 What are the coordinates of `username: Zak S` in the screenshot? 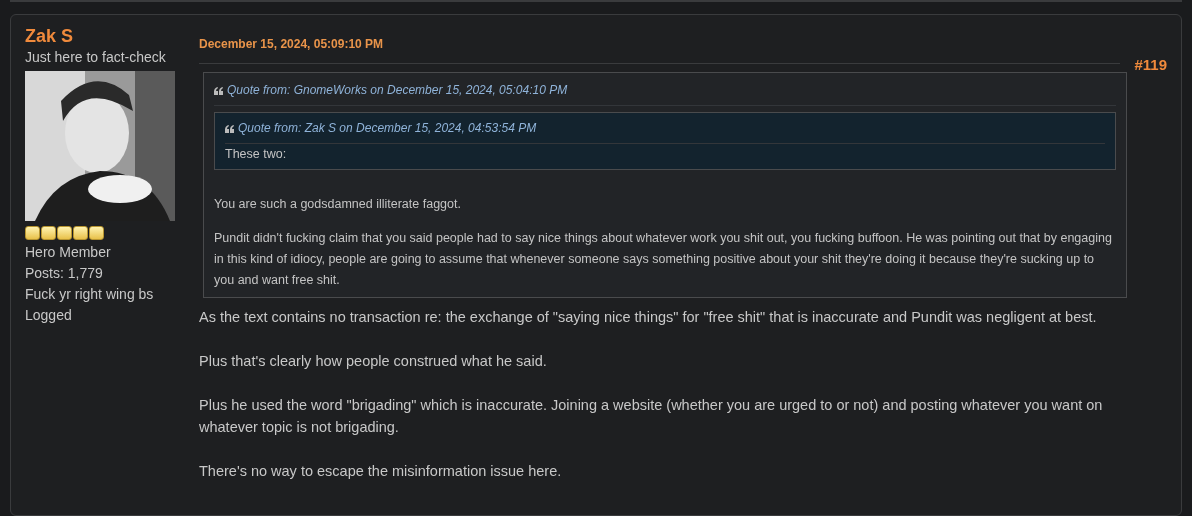 It's located at (105, 36).